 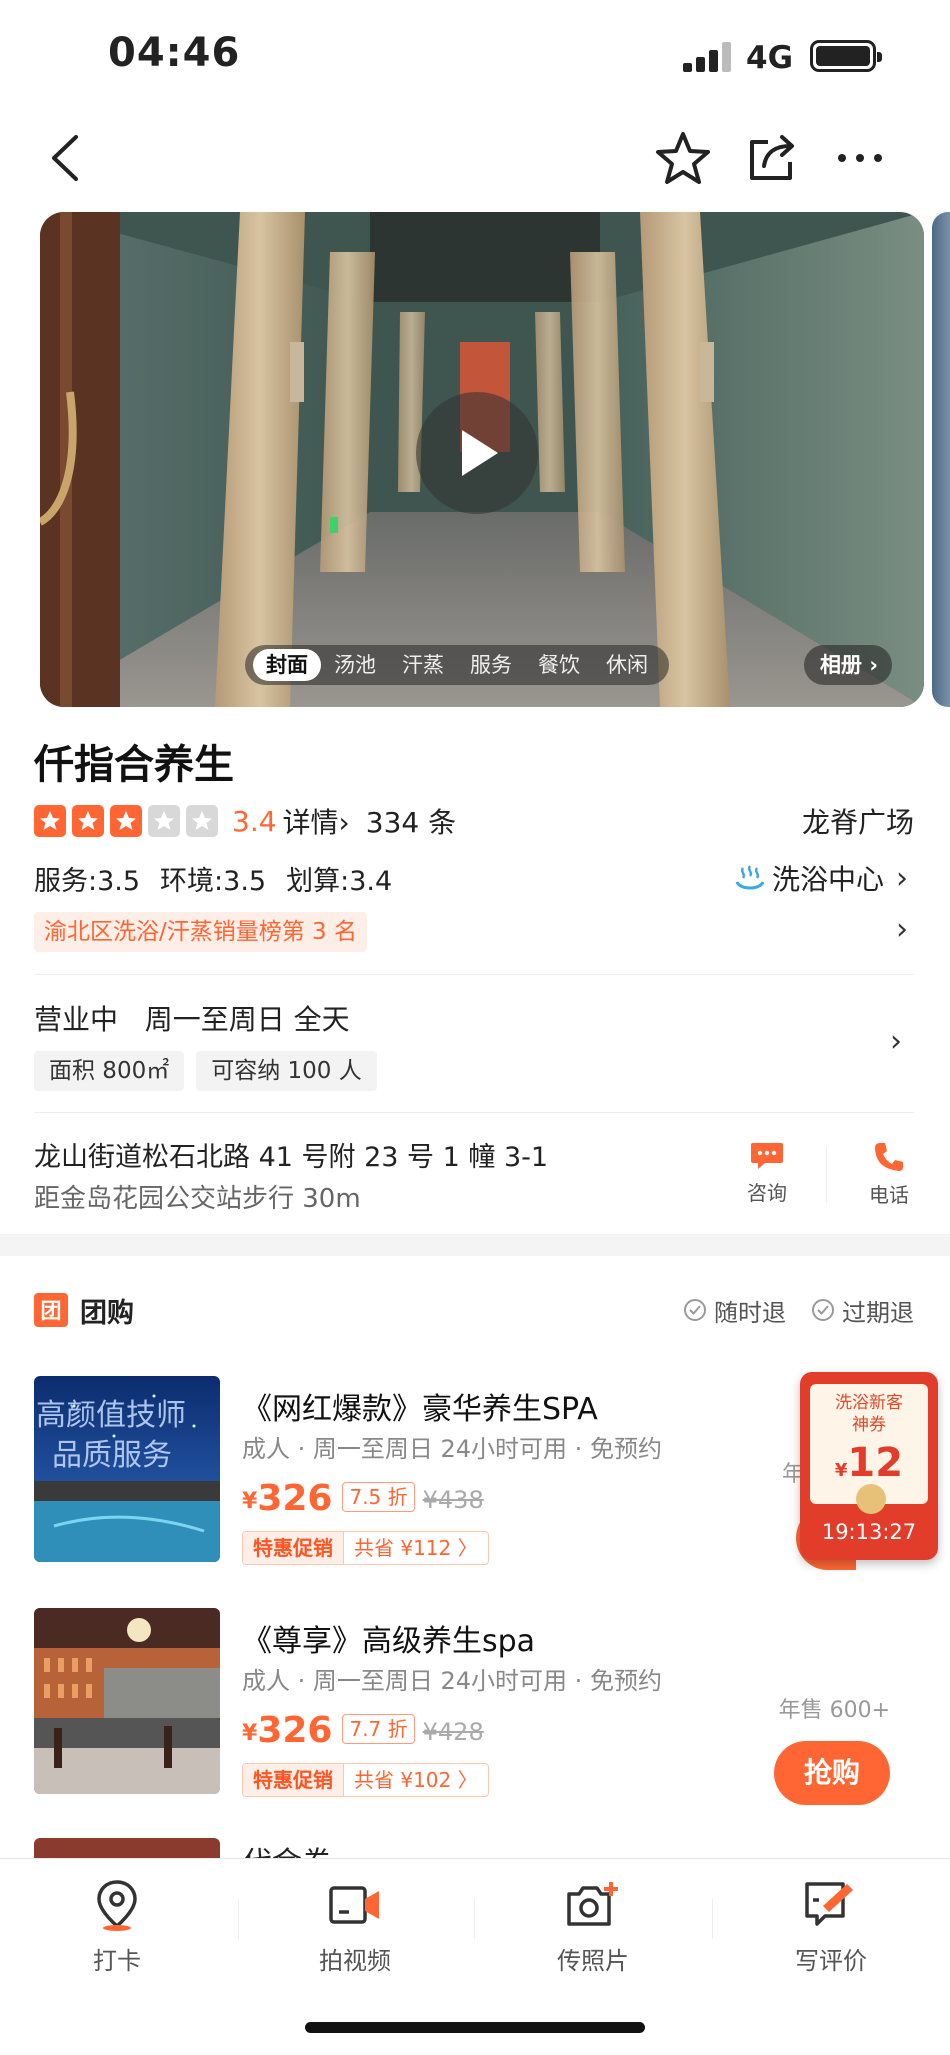 What do you see at coordinates (474, 878) in the screenshot?
I see `subscore-row: 服务:3.5 环境:3.5 划算:3.4 洗浴中心 ›` at bounding box center [474, 878].